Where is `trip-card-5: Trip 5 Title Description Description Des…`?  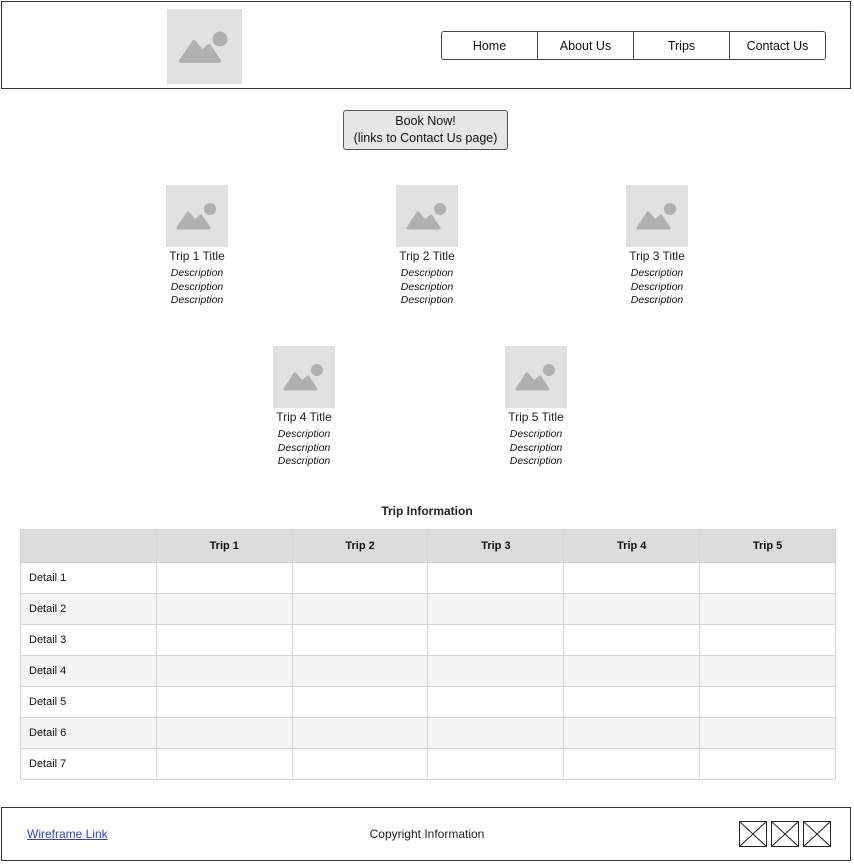 trip-card-5: Trip 5 Title Description Description Des… is located at coordinates (536, 407).